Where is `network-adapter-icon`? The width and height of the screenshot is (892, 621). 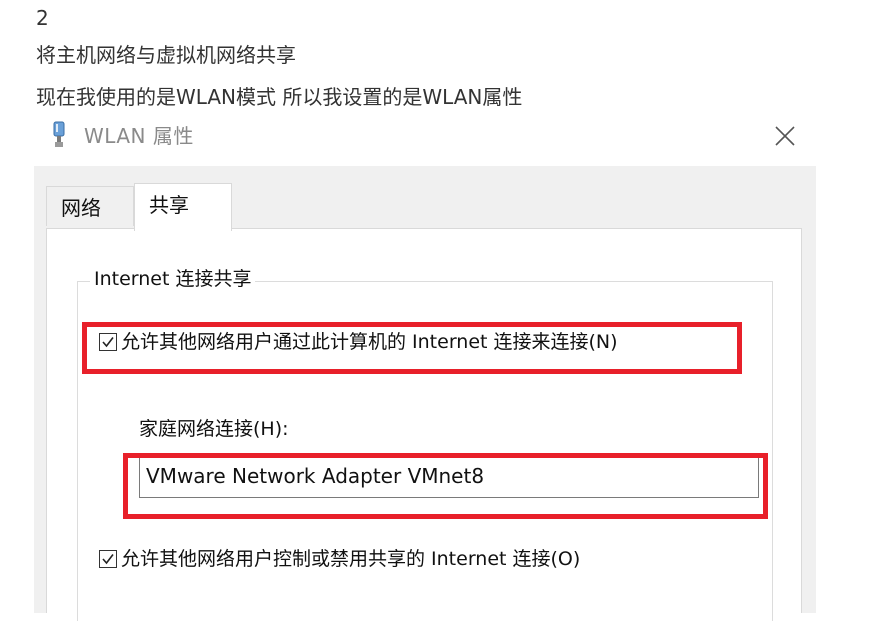 network-adapter-icon is located at coordinates (59, 135).